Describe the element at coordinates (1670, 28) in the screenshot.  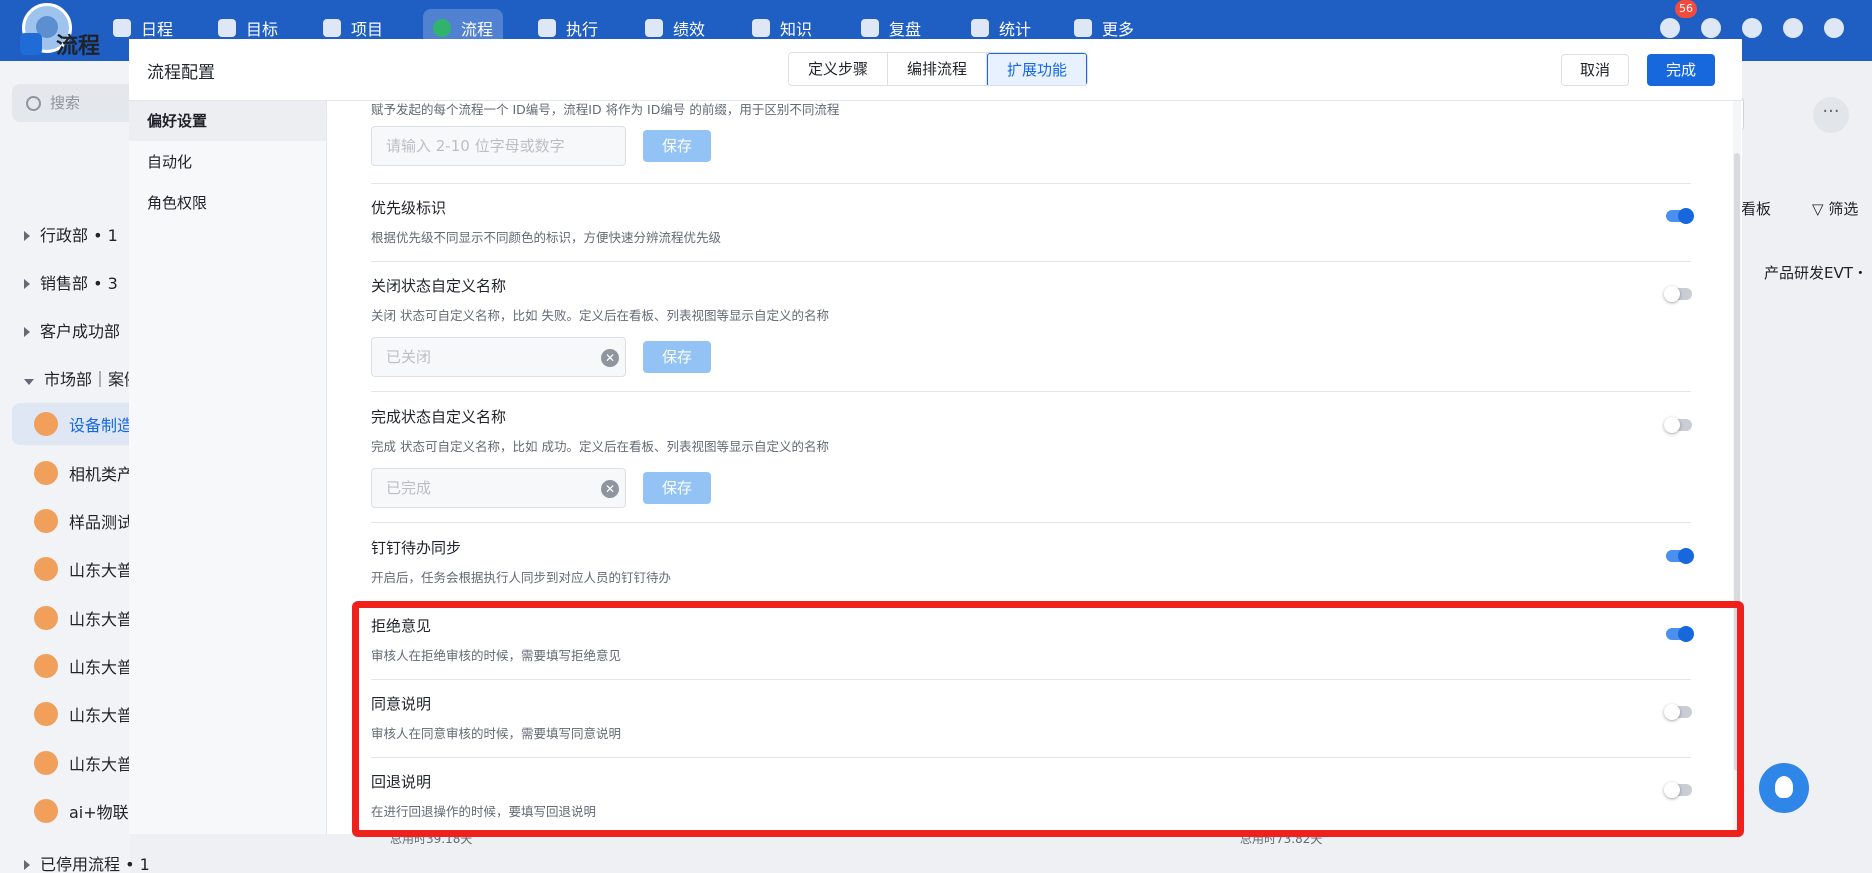
I see `bell-icon` at that location.